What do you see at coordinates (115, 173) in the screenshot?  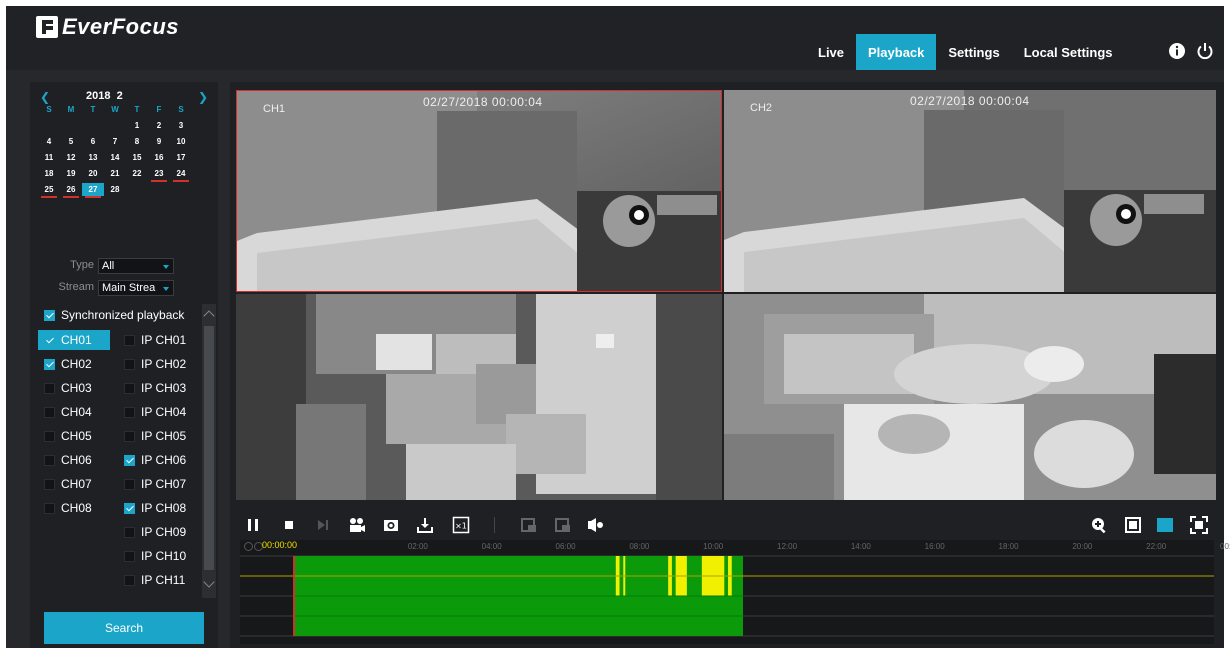 I see `calendar-day: 21` at bounding box center [115, 173].